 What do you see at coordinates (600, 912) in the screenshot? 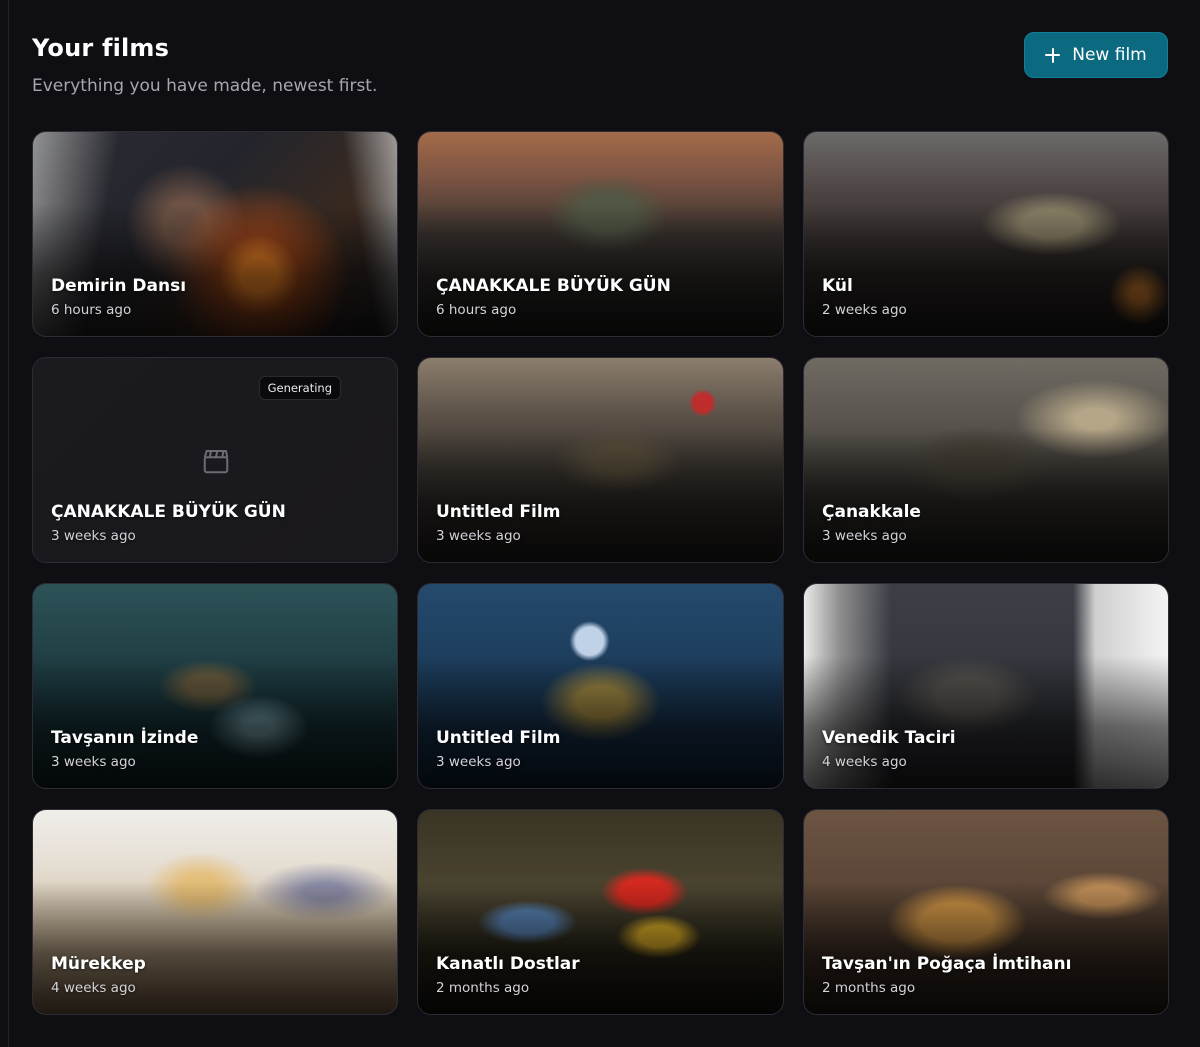
I see `film-card: Kanatlı Dostlar 2 months ago` at bounding box center [600, 912].